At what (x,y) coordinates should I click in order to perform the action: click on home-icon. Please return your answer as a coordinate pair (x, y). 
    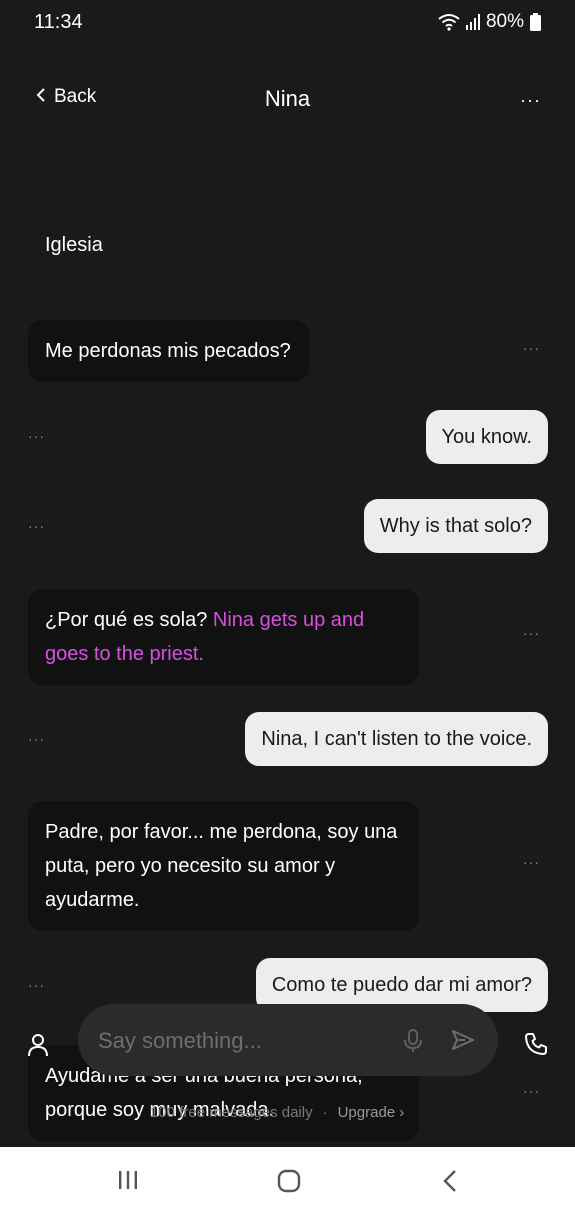
    Looking at the image, I should click on (289, 1183).